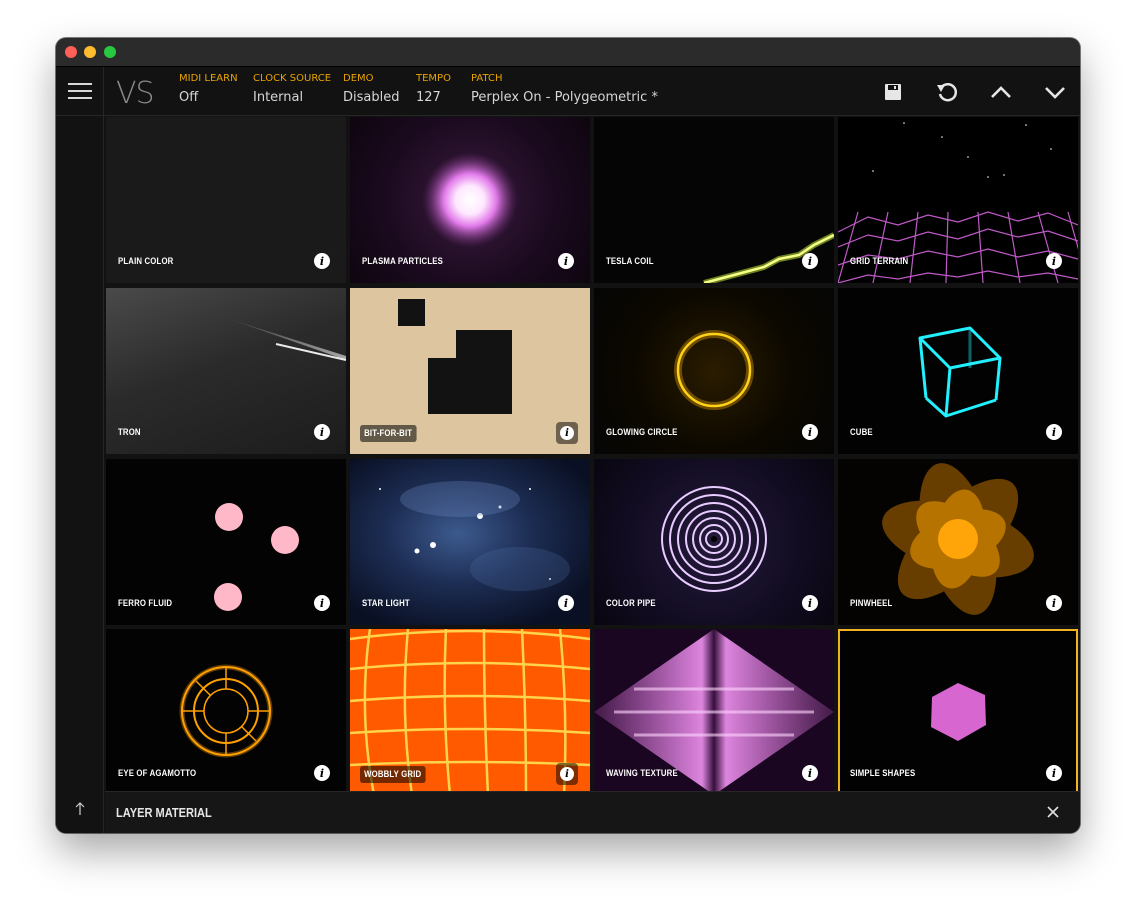 This screenshot has width=1136, height=908. What do you see at coordinates (164, 812) in the screenshot?
I see `panel-title: LAYER MATERIAL` at bounding box center [164, 812].